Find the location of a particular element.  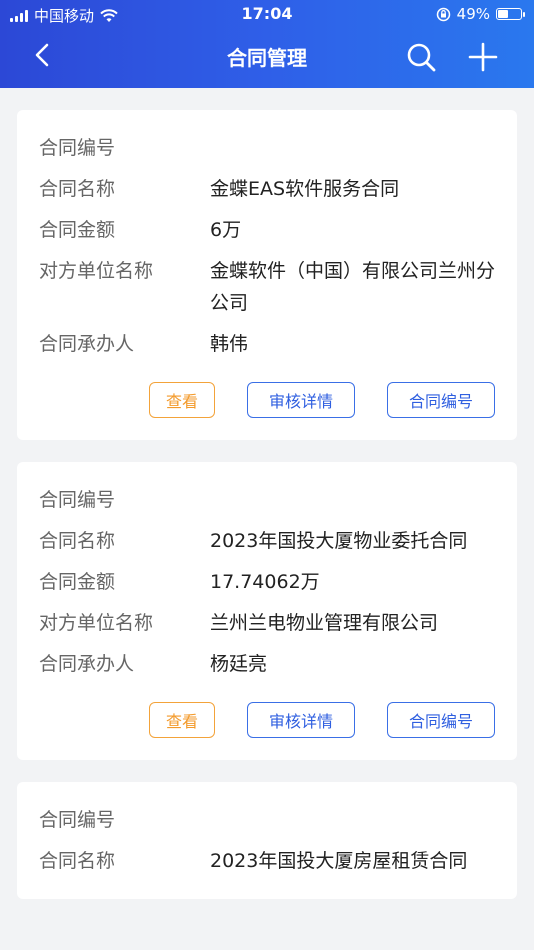

name-row: 合同名称 2023年国投大厦房屋租赁合同 is located at coordinates (267, 861).